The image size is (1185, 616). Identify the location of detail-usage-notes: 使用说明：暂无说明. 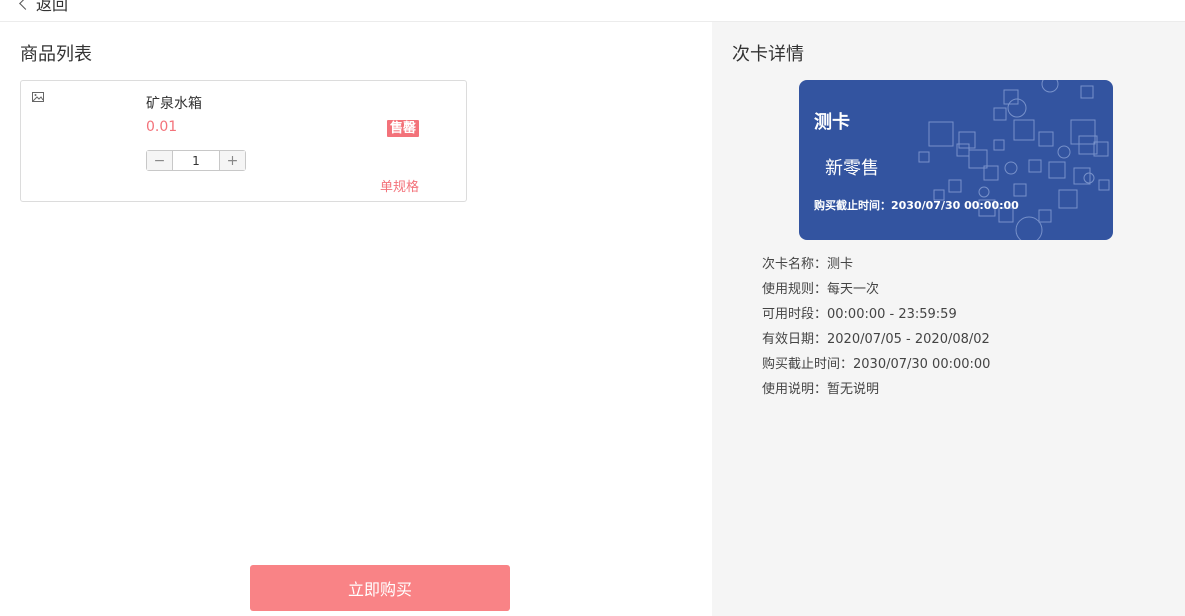
(821, 389).